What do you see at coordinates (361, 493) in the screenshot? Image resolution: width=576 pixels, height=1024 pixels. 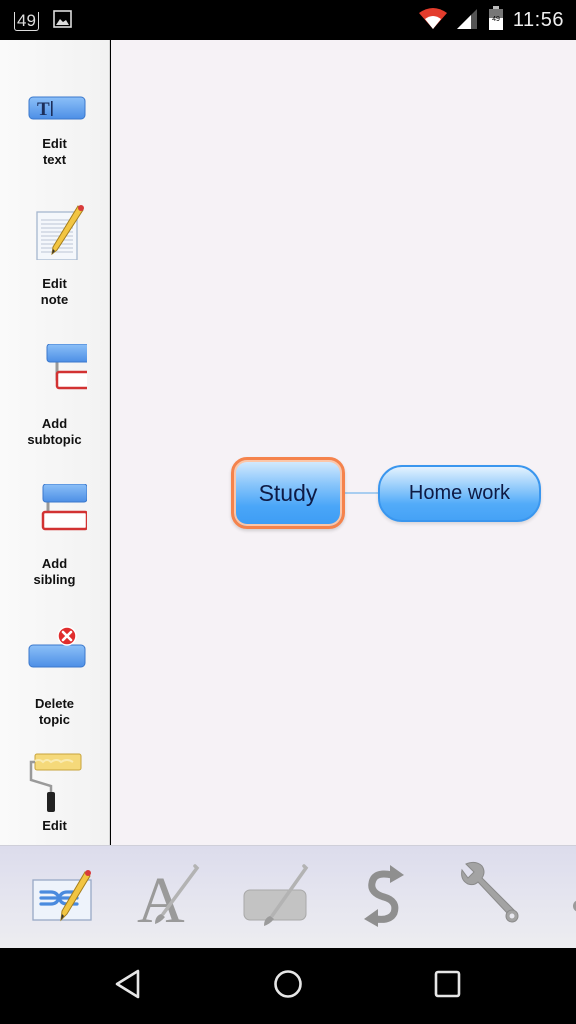 I see `topic-connector` at bounding box center [361, 493].